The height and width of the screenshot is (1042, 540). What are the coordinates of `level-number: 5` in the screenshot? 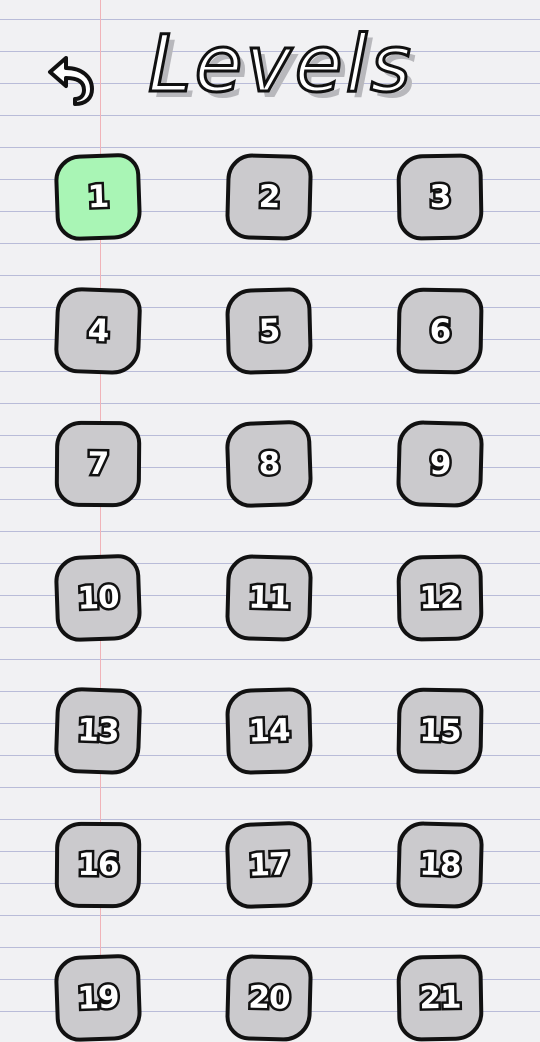 It's located at (269, 331).